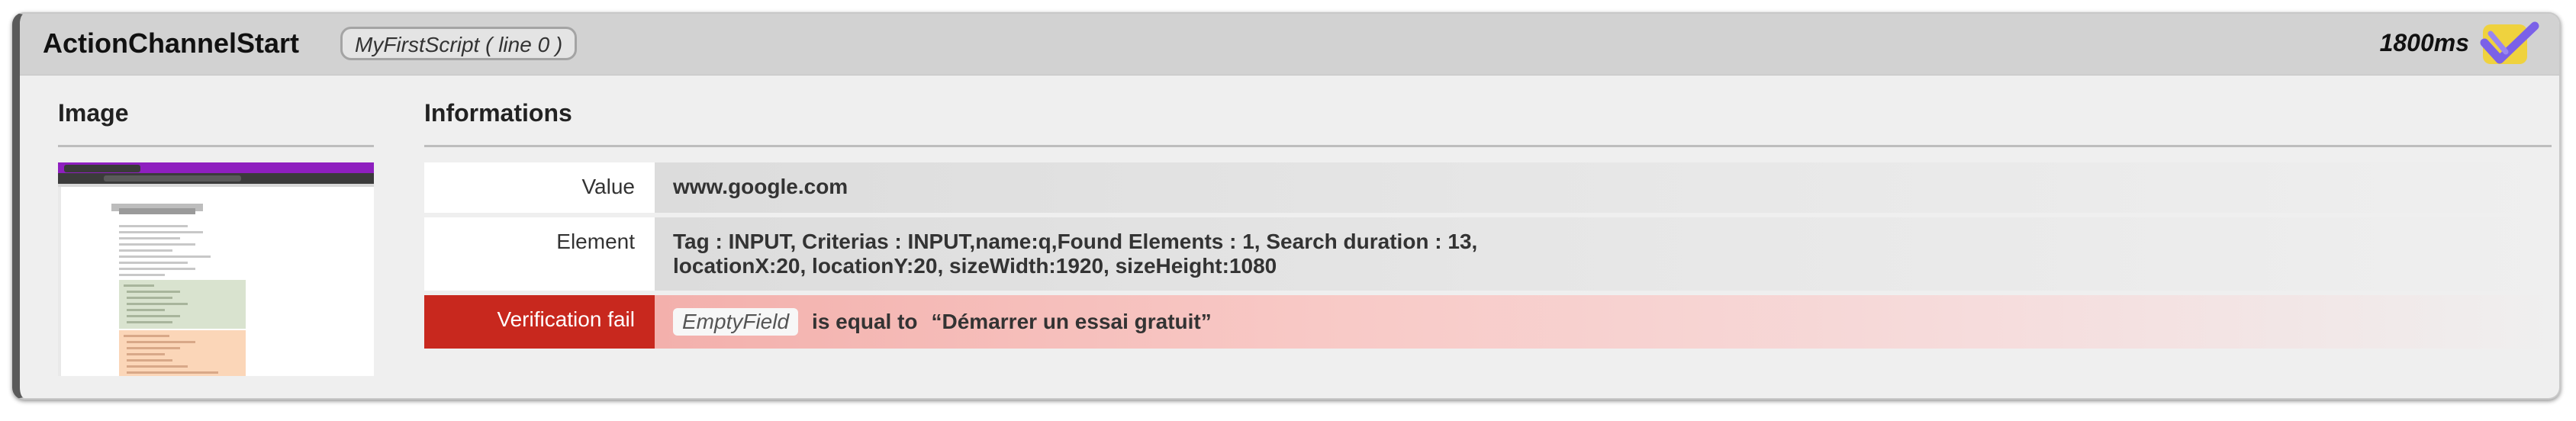  What do you see at coordinates (539, 322) in the screenshot?
I see `verification-fail-key: Verification fail` at bounding box center [539, 322].